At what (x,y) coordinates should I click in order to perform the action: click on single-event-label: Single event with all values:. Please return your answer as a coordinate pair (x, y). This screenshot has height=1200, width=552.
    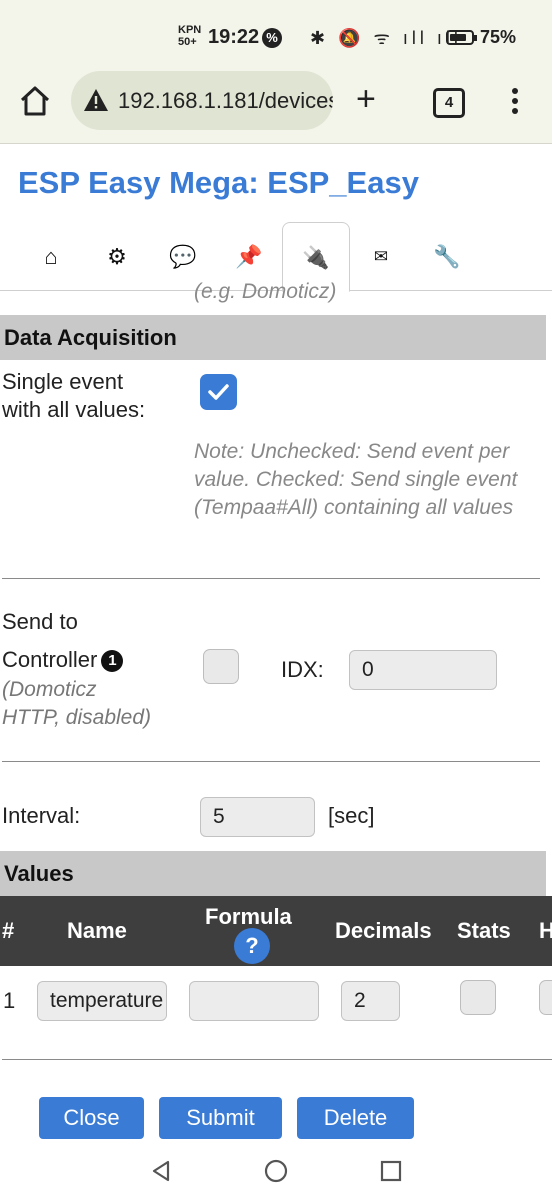
    Looking at the image, I should click on (74, 395).